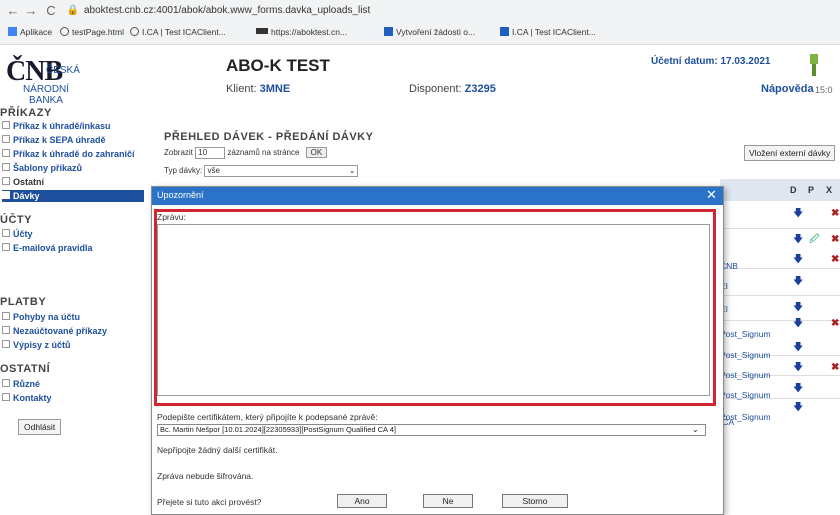 This screenshot has width=840, height=515. What do you see at coordinates (790, 153) in the screenshot?
I see `insert-external-batch-button: Vložení externí dávky` at bounding box center [790, 153].